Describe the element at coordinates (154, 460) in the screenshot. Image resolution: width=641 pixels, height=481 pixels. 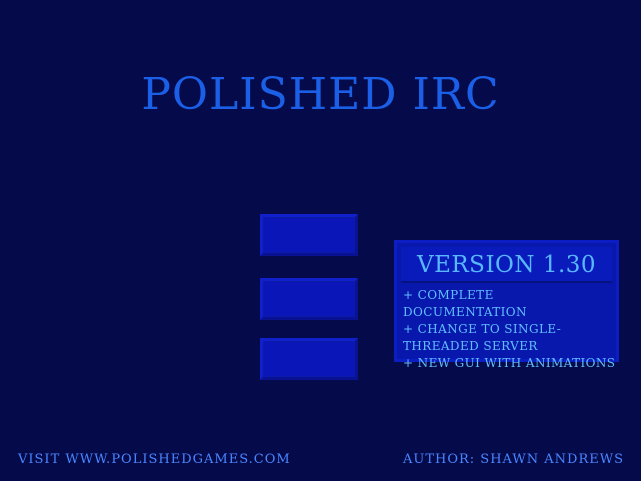
I see `website-link: Visit www.polishedgames.com` at that location.